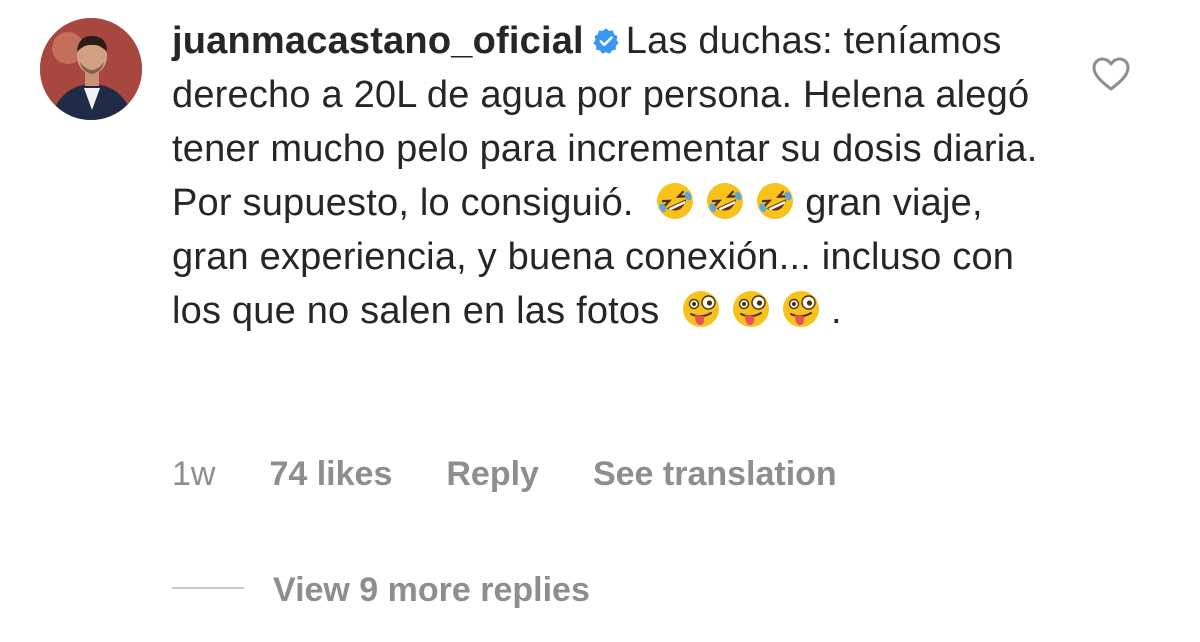  Describe the element at coordinates (91, 69) in the screenshot. I see `avatar` at that location.